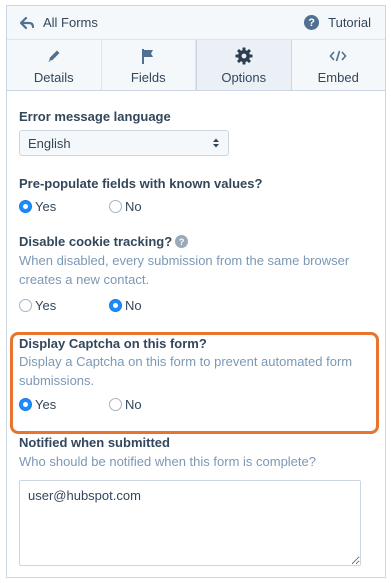 The width and height of the screenshot is (391, 583). What do you see at coordinates (27, 22) in the screenshot?
I see `back-arrow-icon` at bounding box center [27, 22].